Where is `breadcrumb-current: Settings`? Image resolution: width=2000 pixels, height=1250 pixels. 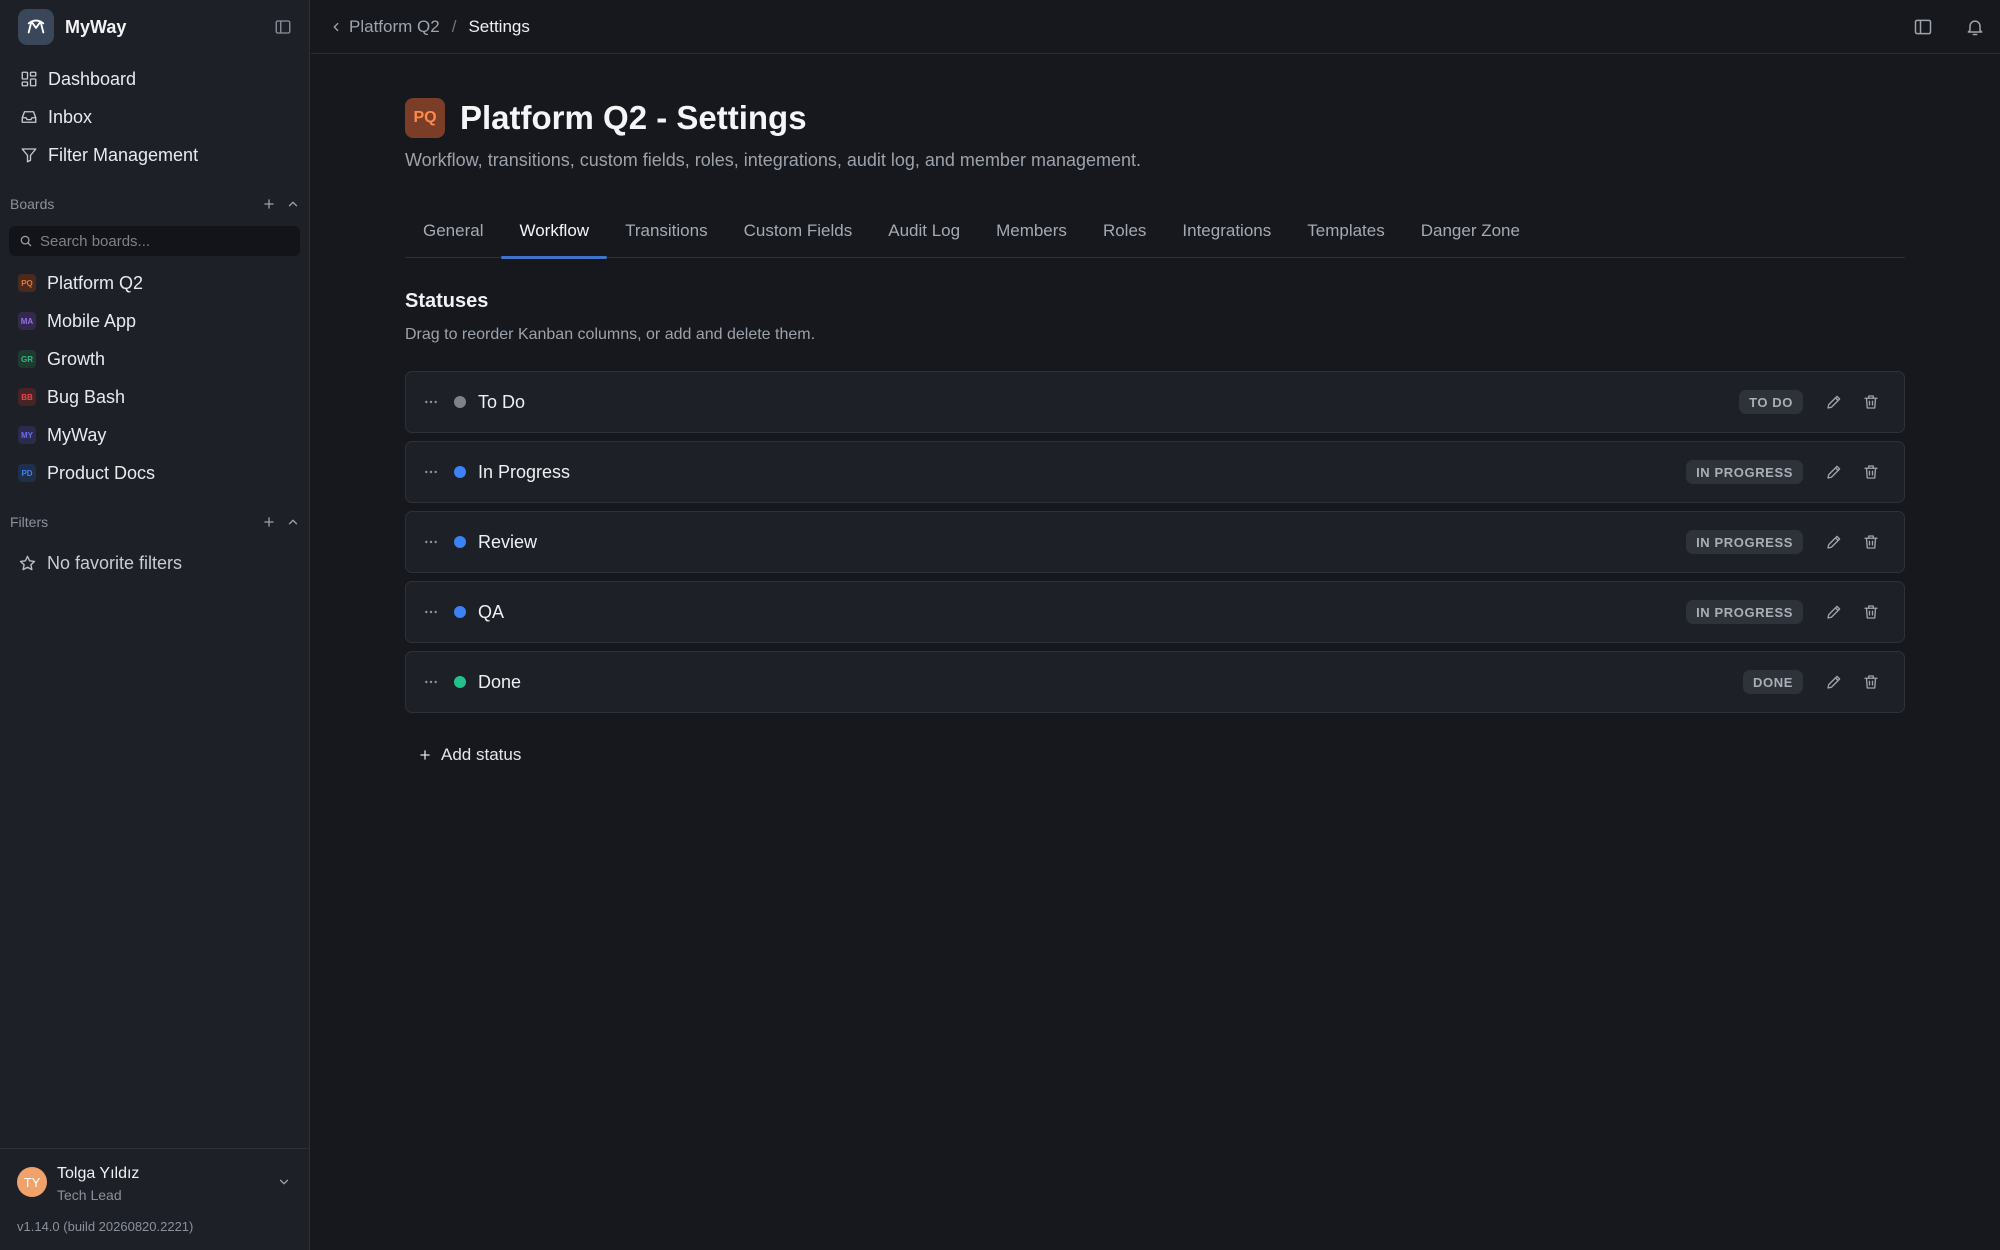 breadcrumb-current: Settings is located at coordinates (499, 26).